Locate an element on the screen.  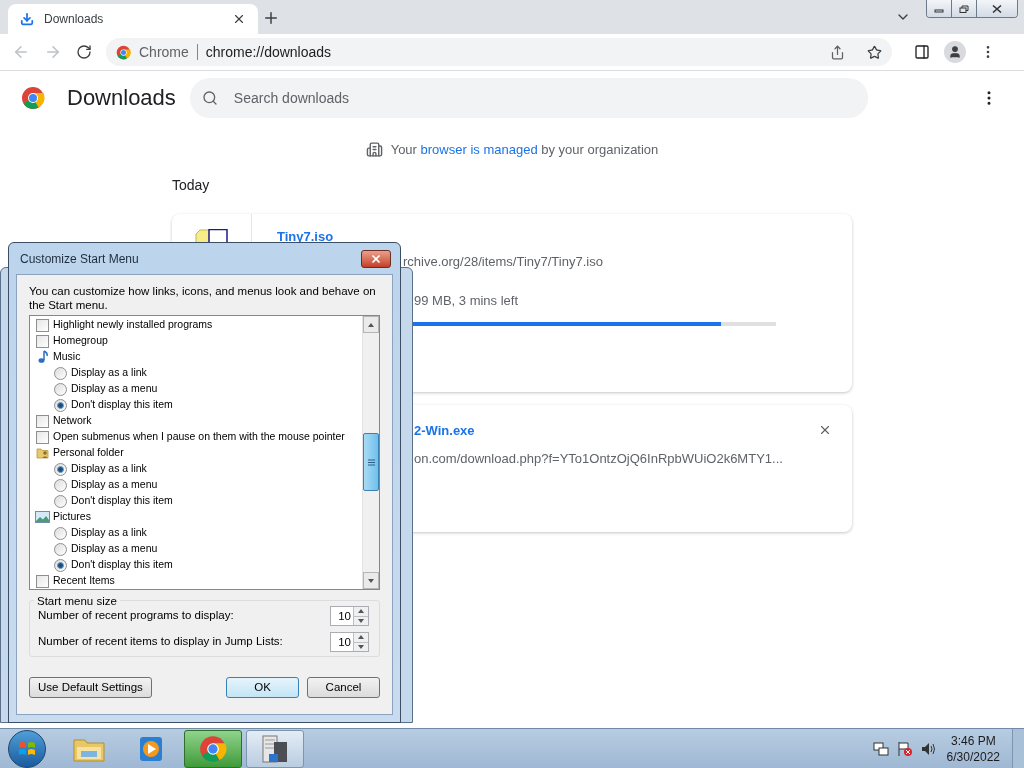
media-player-icon is located at coordinates (151, 748).